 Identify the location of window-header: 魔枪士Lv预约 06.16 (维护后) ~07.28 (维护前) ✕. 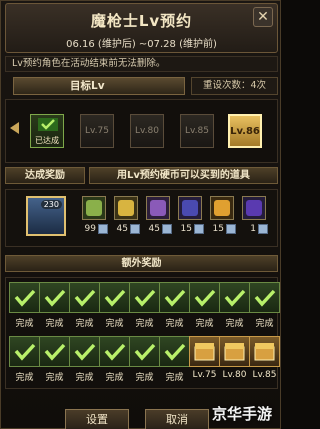
(141, 28).